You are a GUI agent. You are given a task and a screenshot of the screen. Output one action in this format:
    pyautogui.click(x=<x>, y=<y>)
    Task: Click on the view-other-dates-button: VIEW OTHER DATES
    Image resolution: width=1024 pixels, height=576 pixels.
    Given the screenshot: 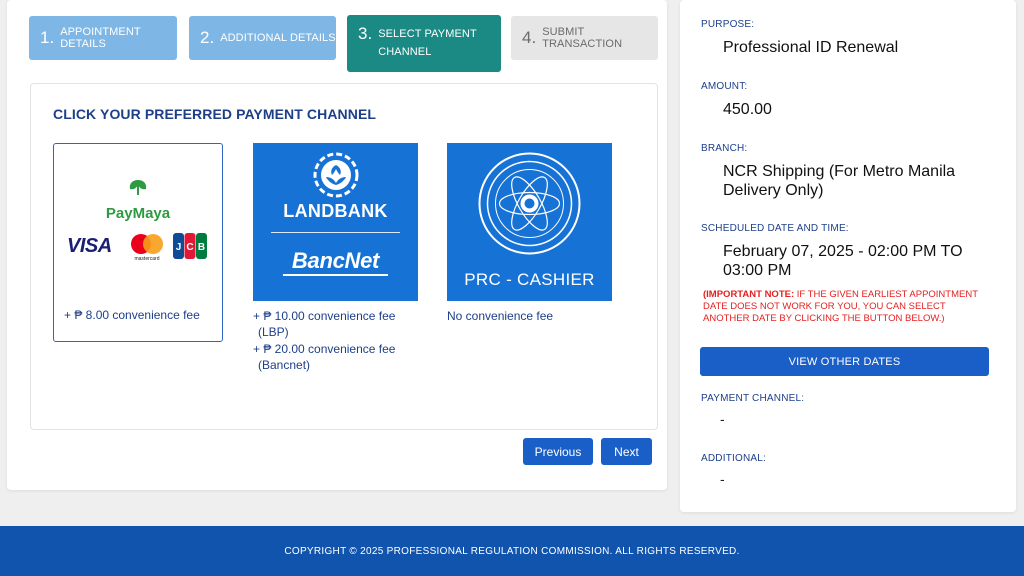 What is the action you would take?
    pyautogui.click(x=844, y=361)
    